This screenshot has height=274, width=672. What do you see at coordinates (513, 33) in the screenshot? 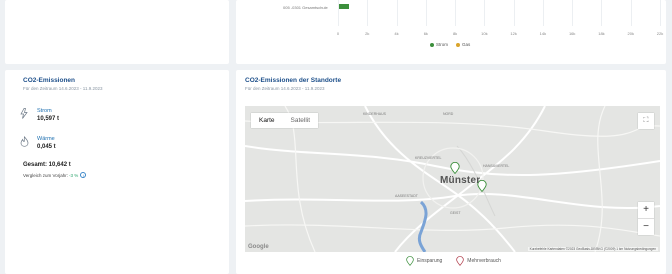
I see `x-tick-label: 12k` at bounding box center [513, 33].